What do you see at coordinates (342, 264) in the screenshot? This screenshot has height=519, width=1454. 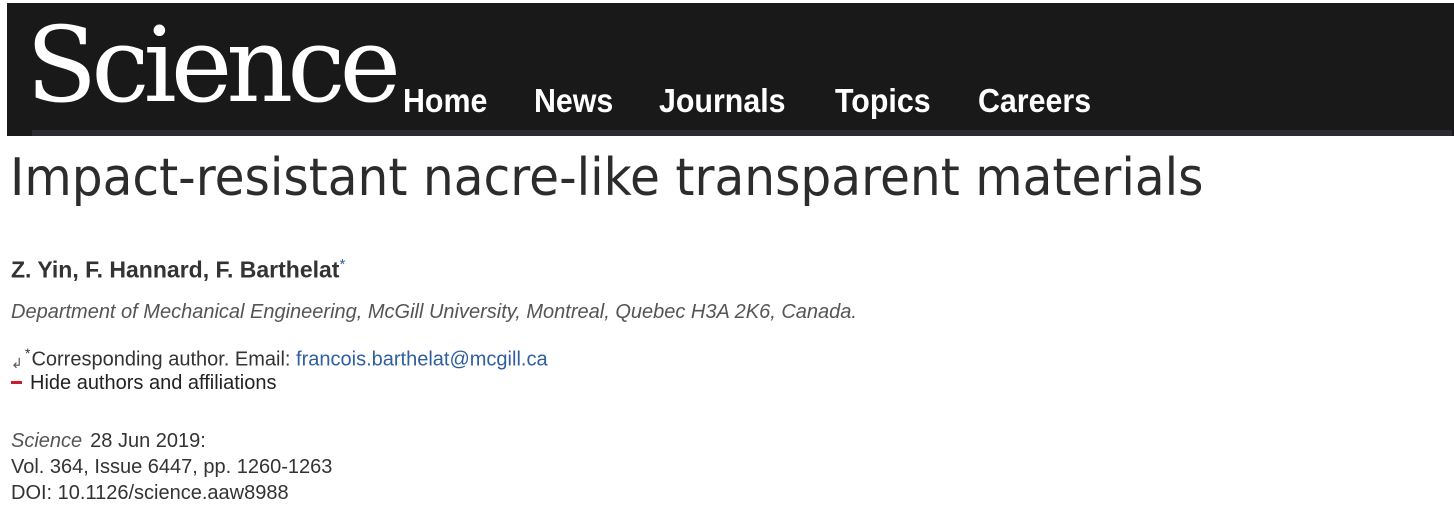 I see `corresponding-author-marker: *` at bounding box center [342, 264].